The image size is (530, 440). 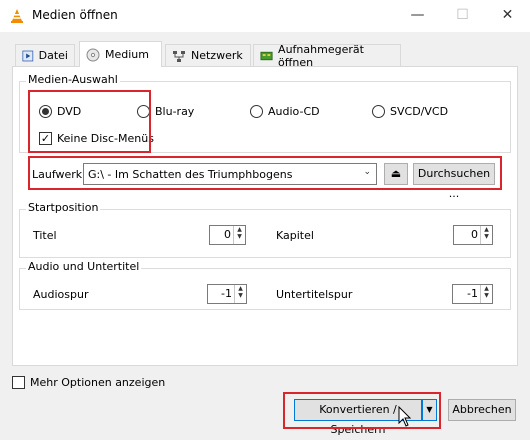 I want to click on group-title-start: Startposition, so click(x=63, y=207).